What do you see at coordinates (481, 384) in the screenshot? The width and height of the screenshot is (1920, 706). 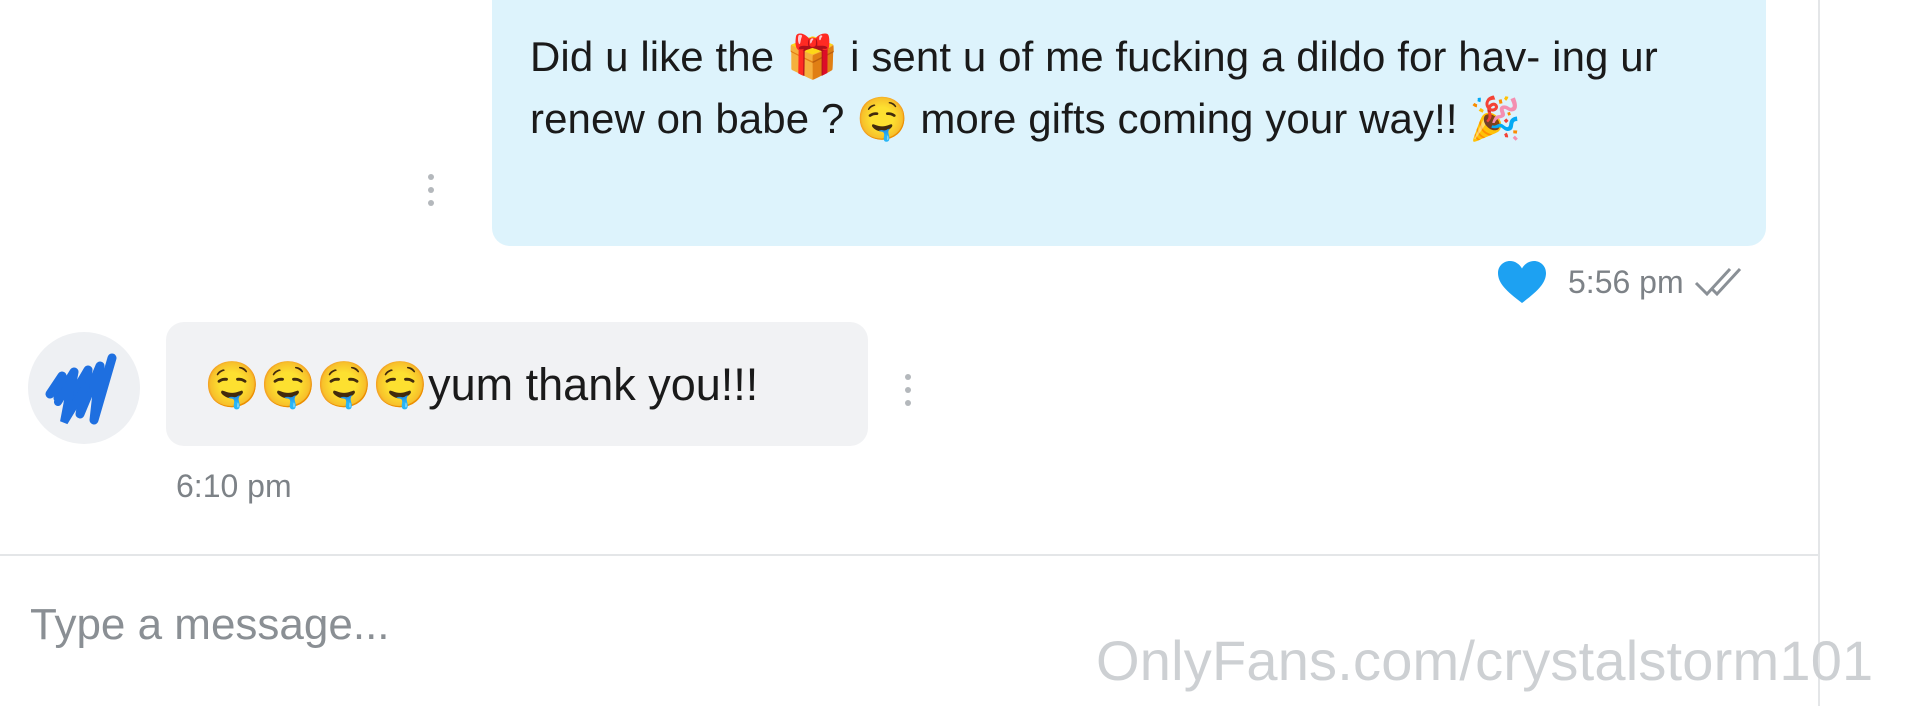 I see `incoming-message-text: 🤤🤤🤤🤤yum thank you!!!` at bounding box center [481, 384].